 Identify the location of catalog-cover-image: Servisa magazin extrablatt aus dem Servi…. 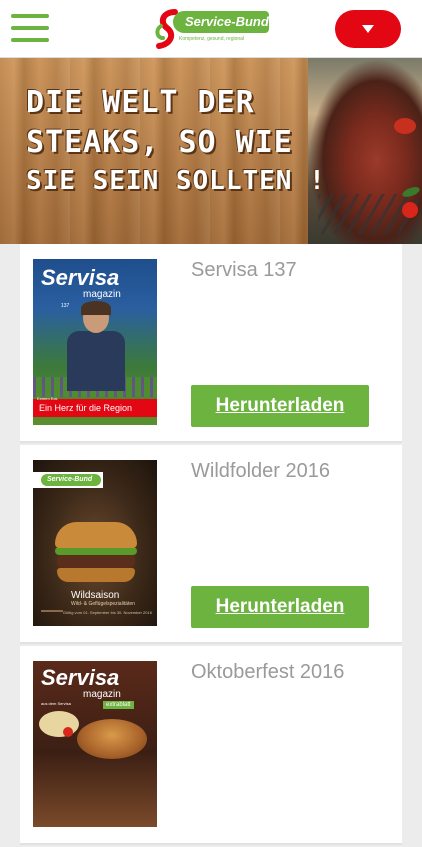
(95, 744).